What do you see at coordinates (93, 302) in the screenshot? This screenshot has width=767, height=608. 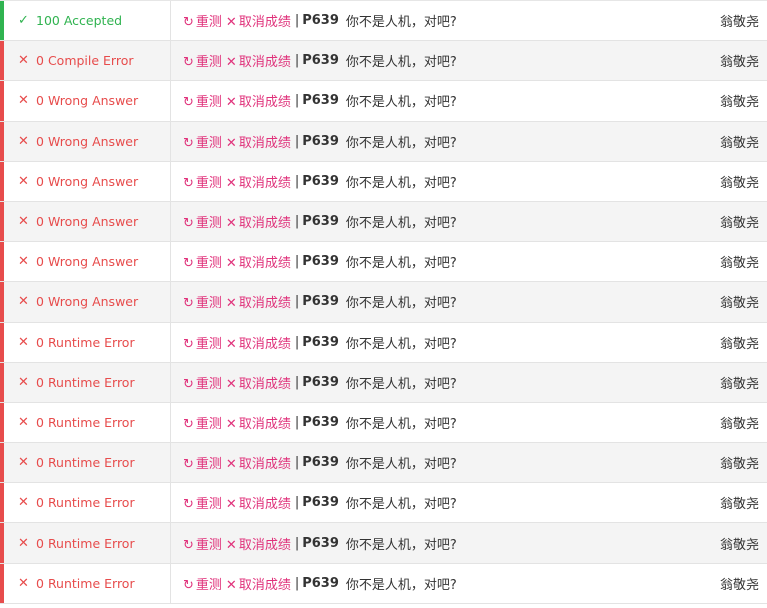 I see `status-text: Wrong Answer` at bounding box center [93, 302].